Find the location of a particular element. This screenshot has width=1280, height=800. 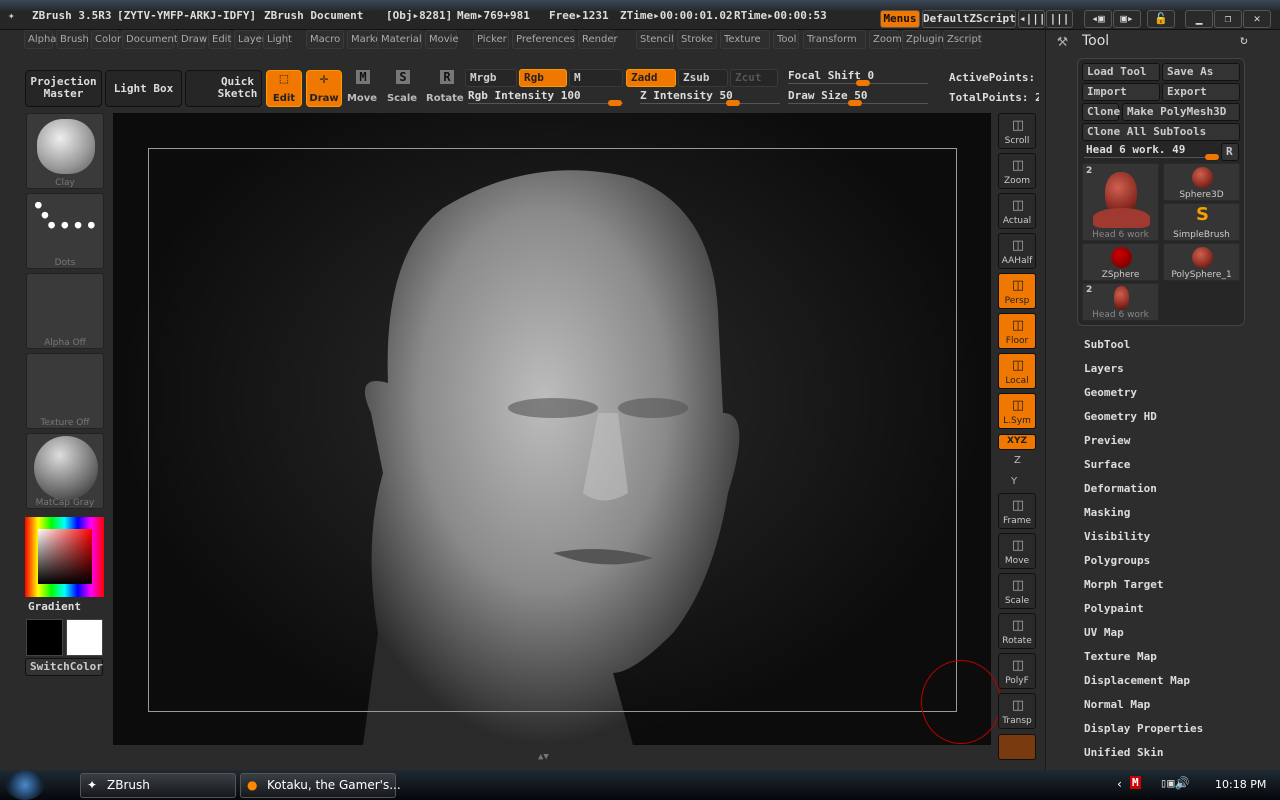

color-picker is located at coordinates (64, 557).